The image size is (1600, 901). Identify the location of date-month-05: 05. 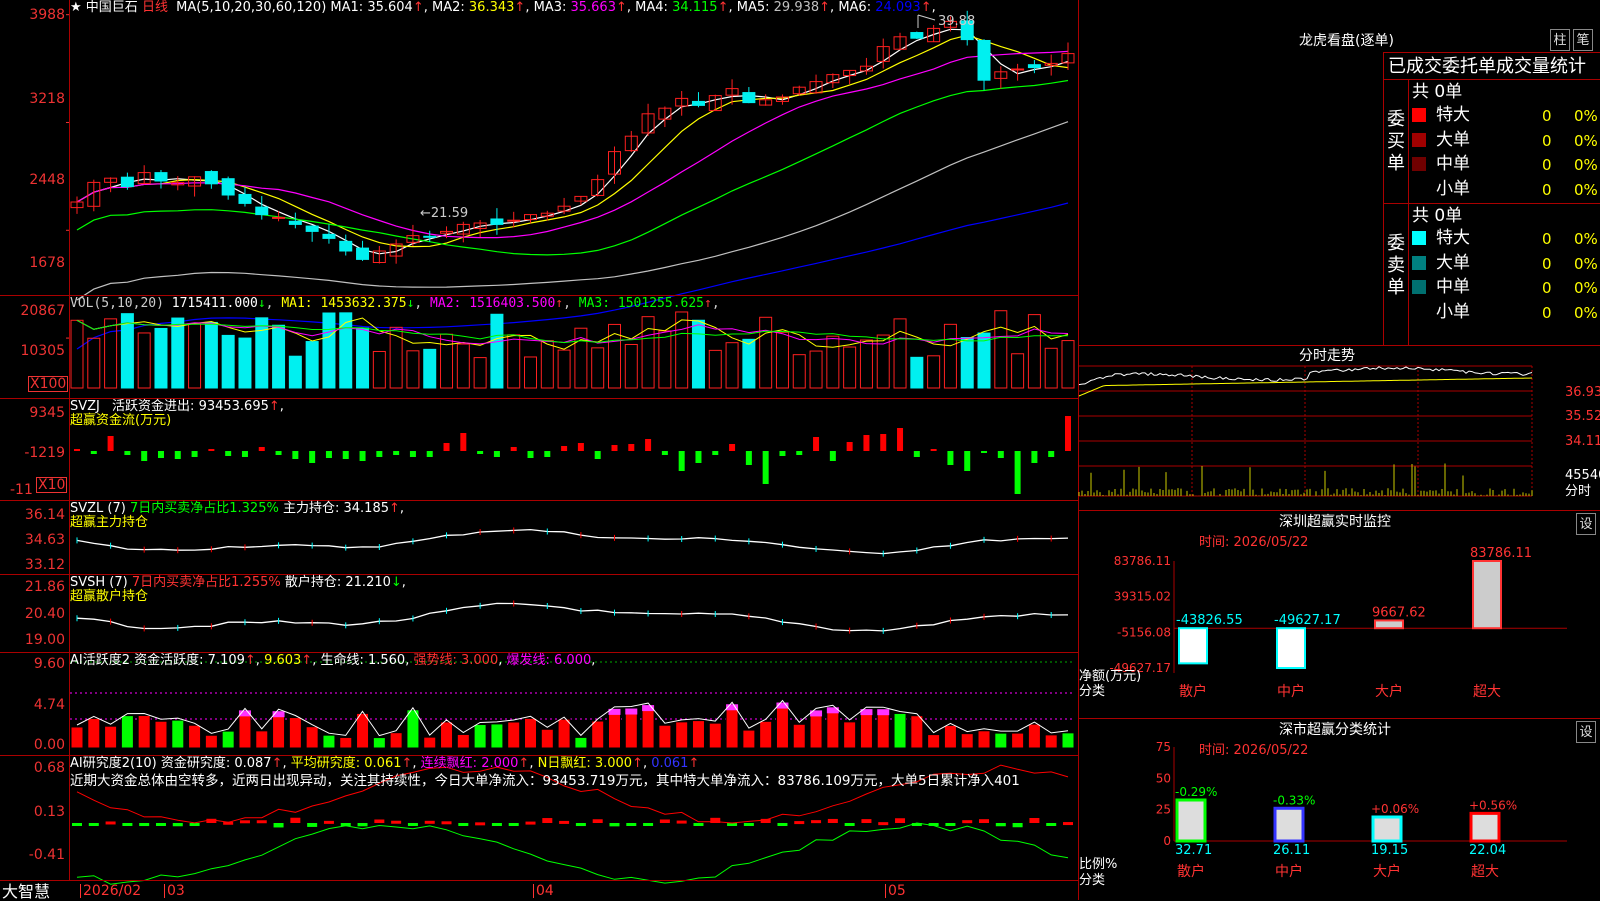
(895, 891).